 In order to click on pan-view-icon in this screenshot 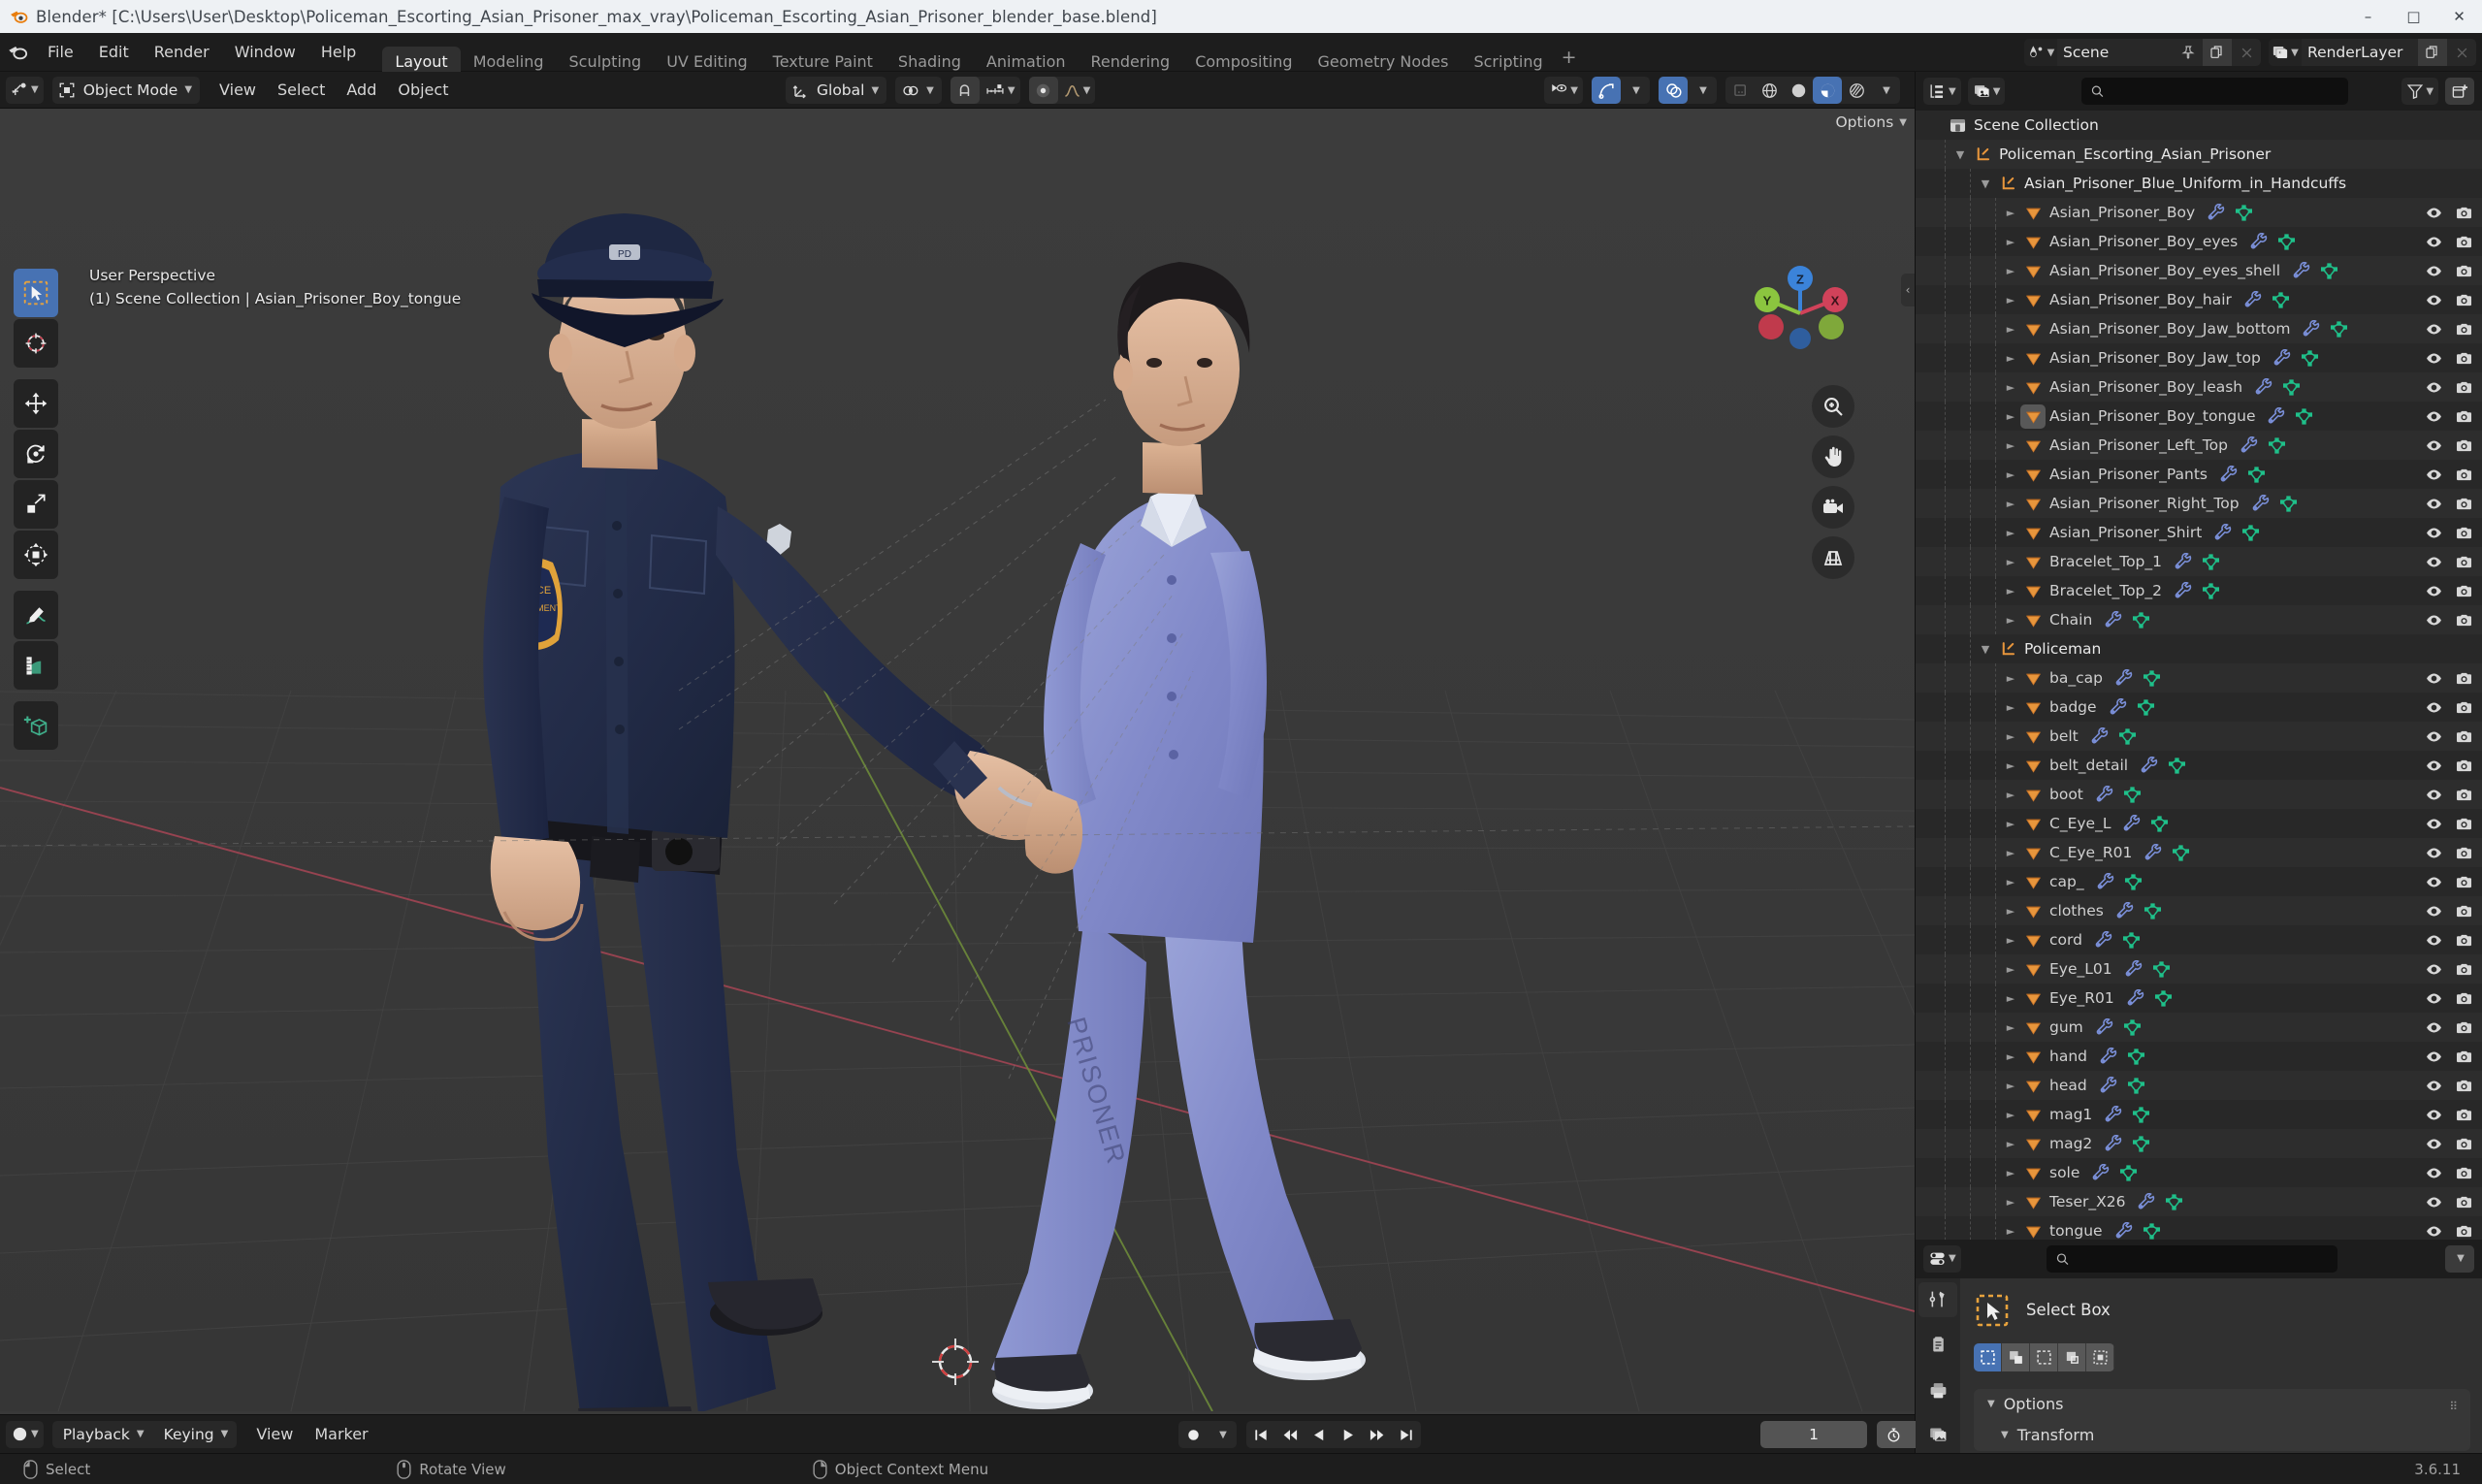, I will do `click(1833, 457)`.